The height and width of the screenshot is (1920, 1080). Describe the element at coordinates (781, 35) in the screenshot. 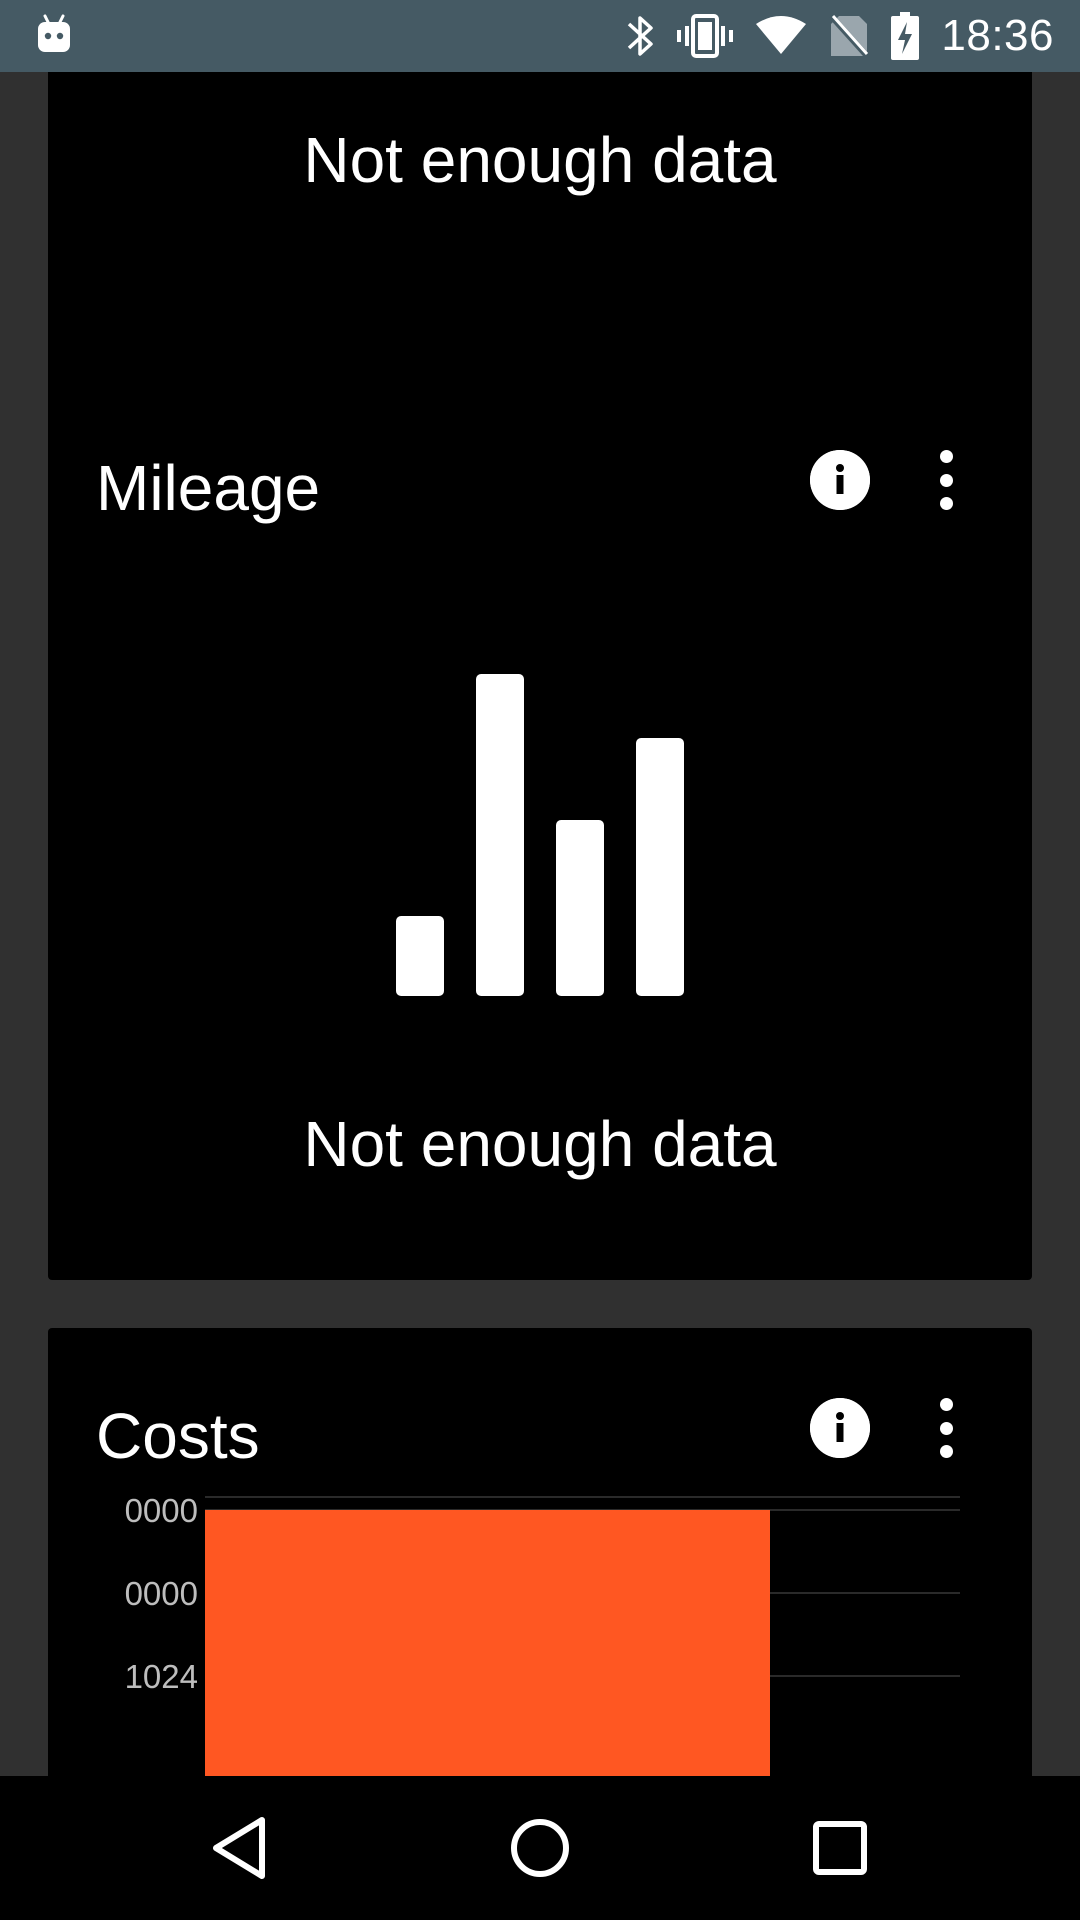

I see `wifi-icon` at that location.